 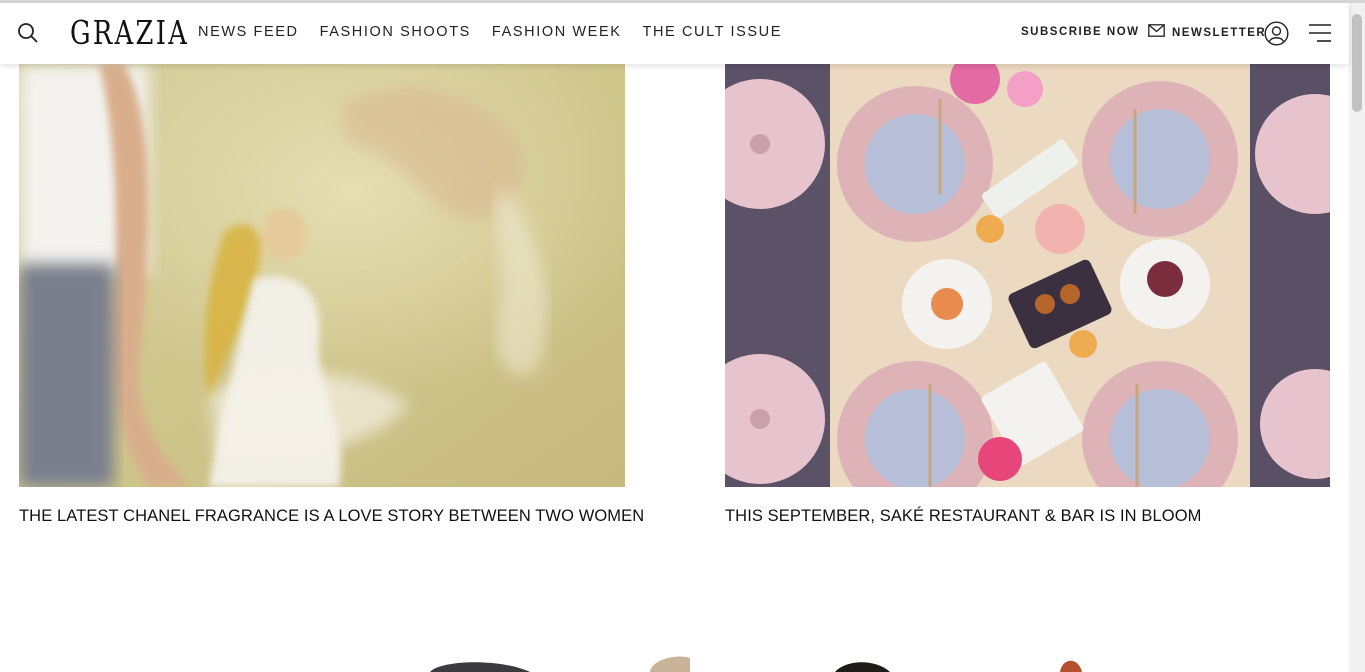 What do you see at coordinates (1320, 33) in the screenshot?
I see `hamburger-menu-icon` at bounding box center [1320, 33].